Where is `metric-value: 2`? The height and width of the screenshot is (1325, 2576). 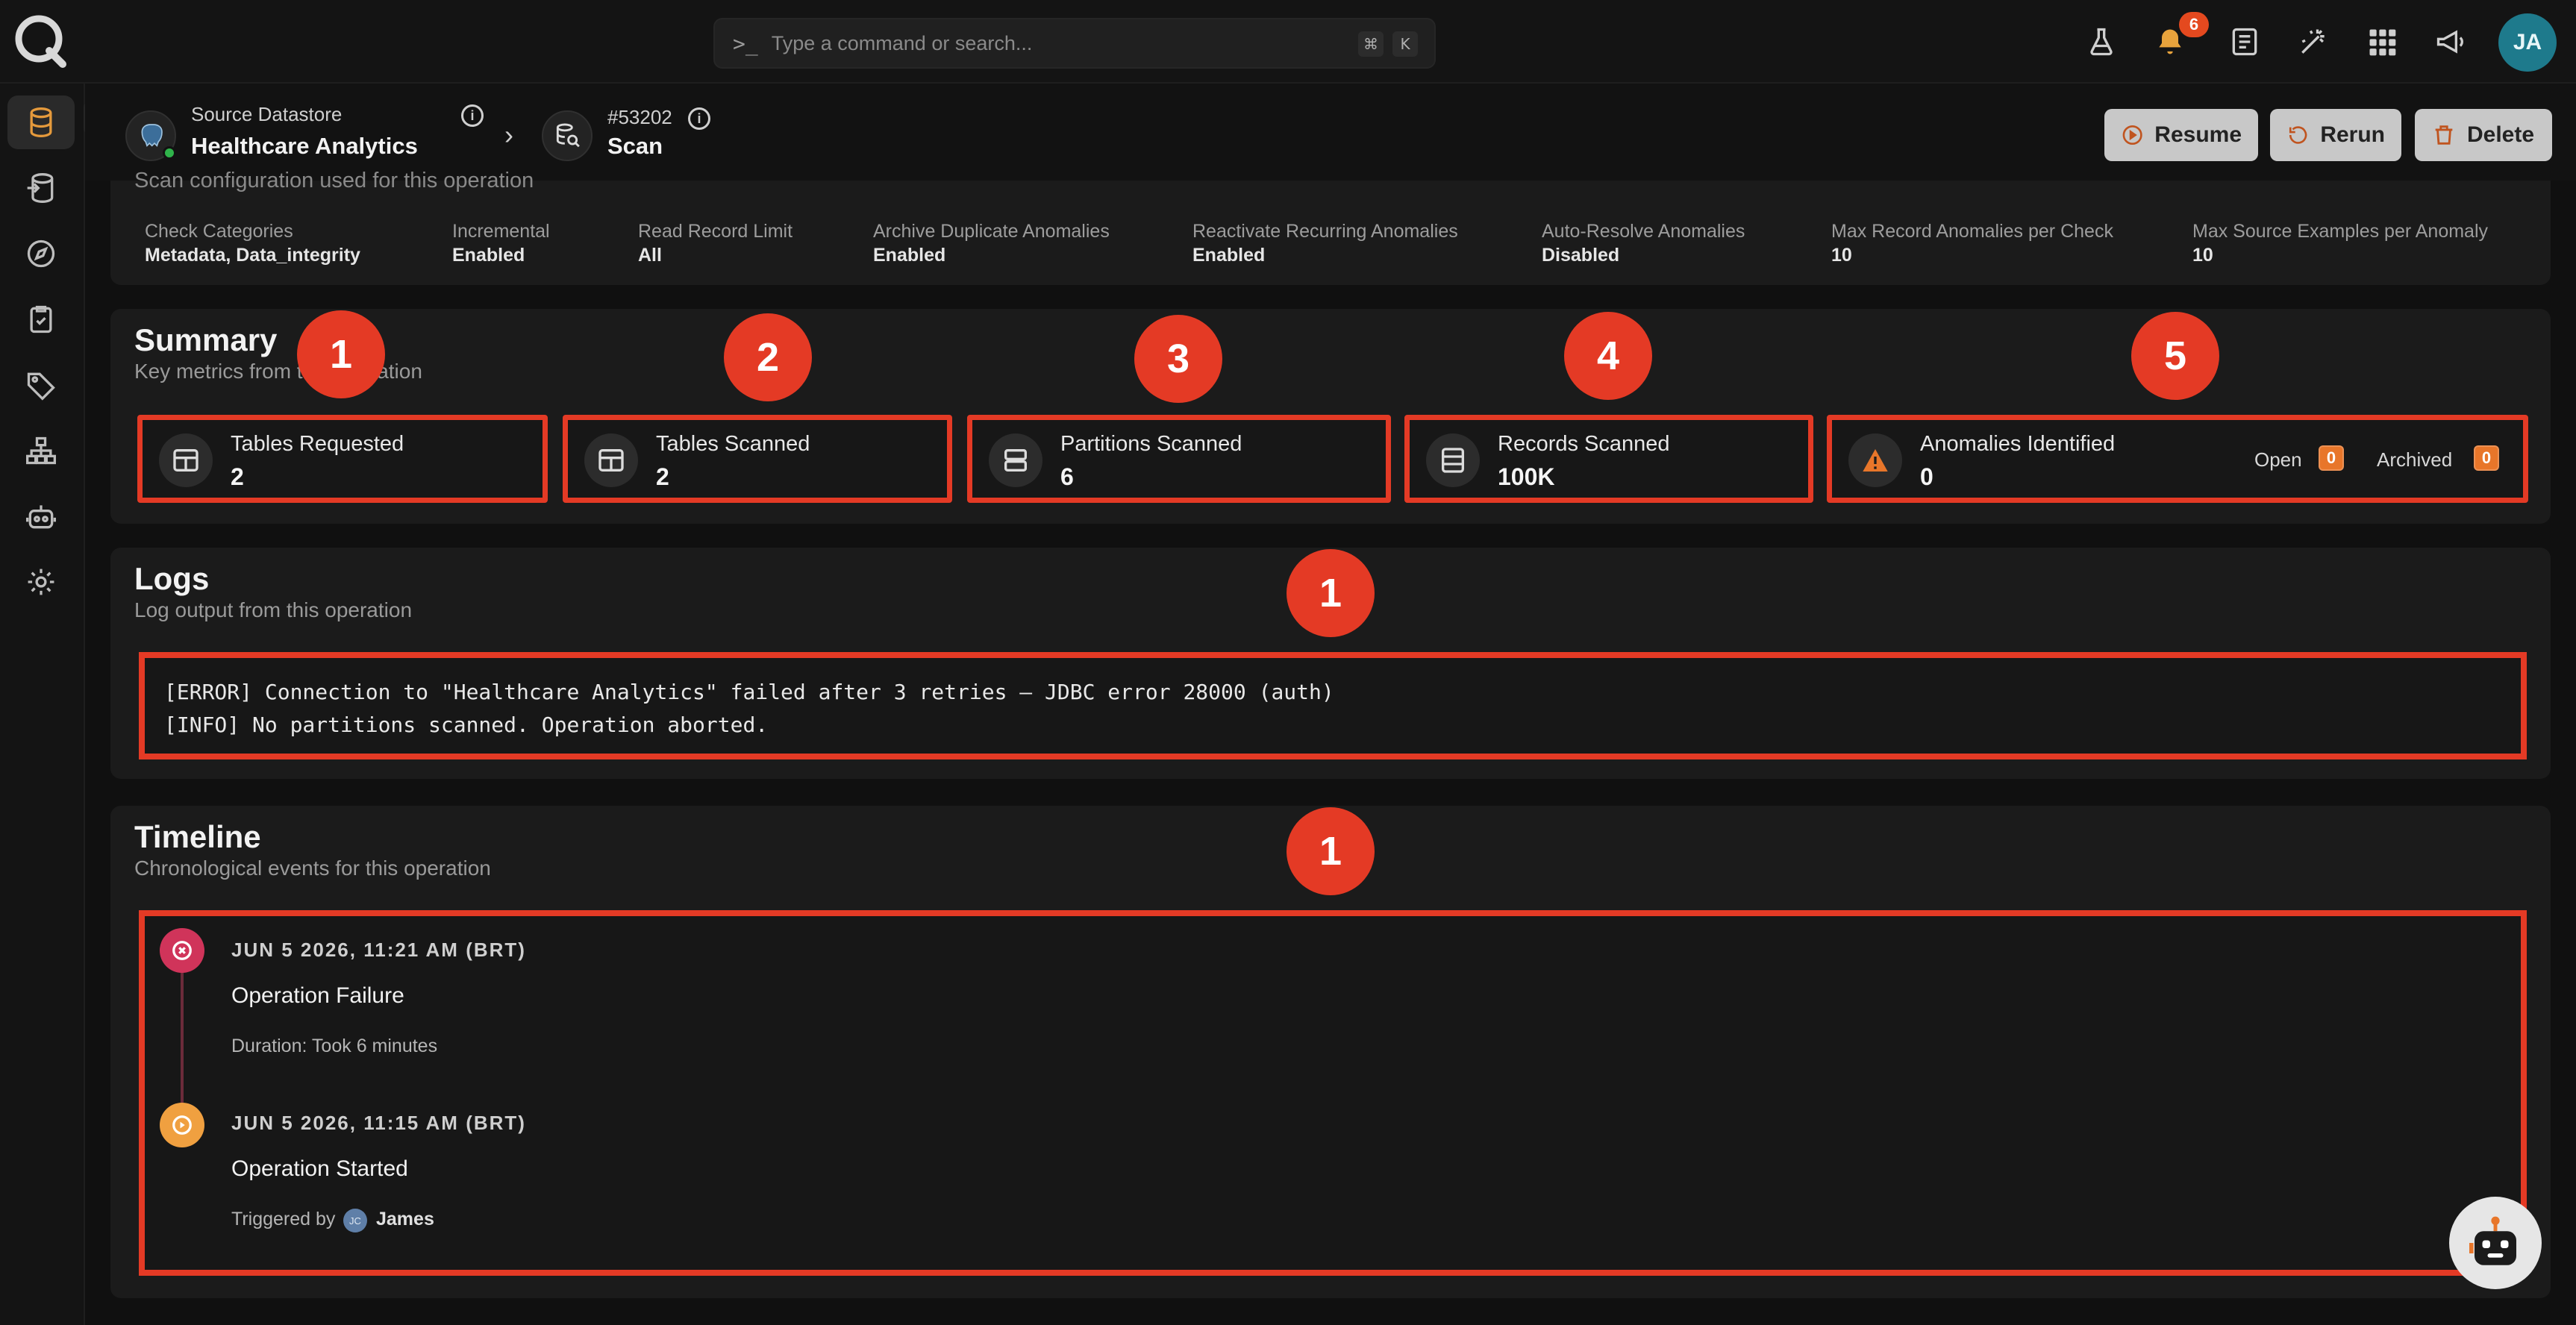 metric-value: 2 is located at coordinates (662, 476).